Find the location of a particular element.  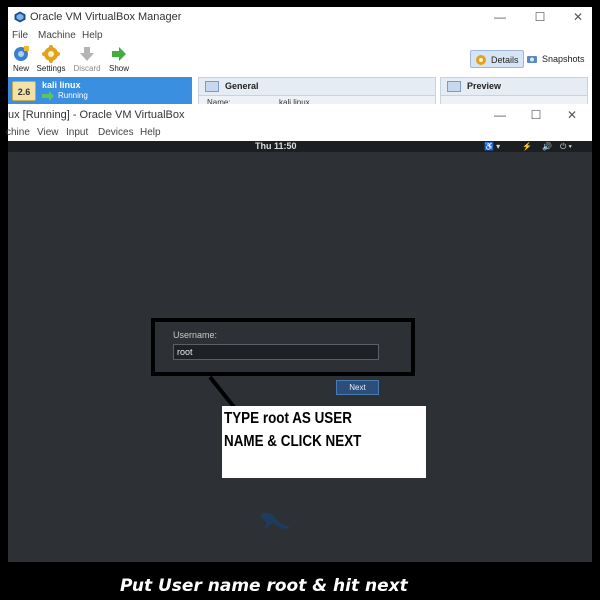

vm-menubar: chine View Input Devices Help is located at coordinates (299, 133).